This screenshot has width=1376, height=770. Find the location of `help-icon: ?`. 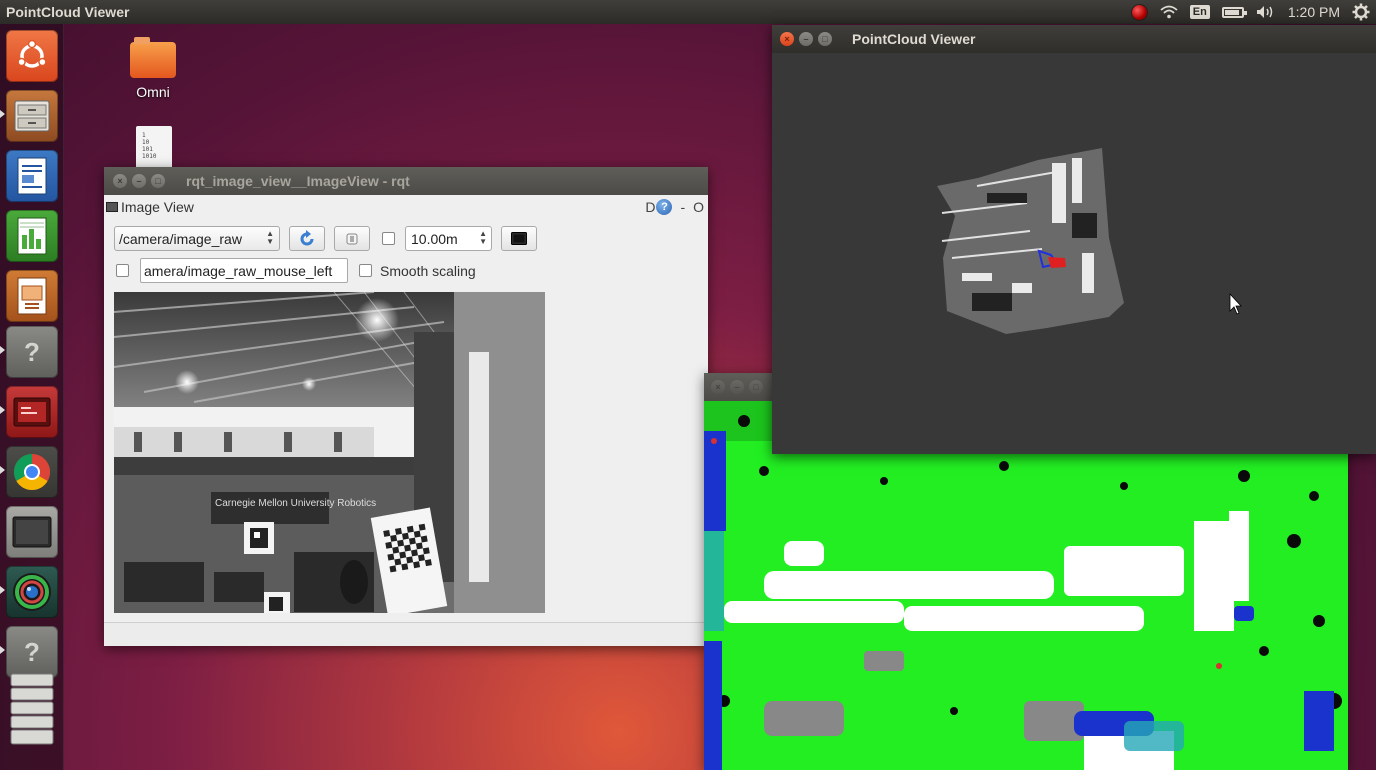

help-icon: ? is located at coordinates (664, 207).